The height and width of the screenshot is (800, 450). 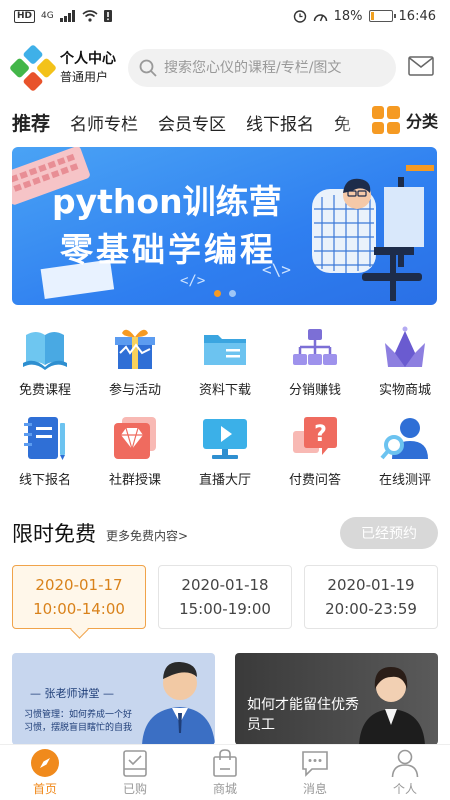 What do you see at coordinates (405, 763) in the screenshot?
I see `person-icon` at bounding box center [405, 763].